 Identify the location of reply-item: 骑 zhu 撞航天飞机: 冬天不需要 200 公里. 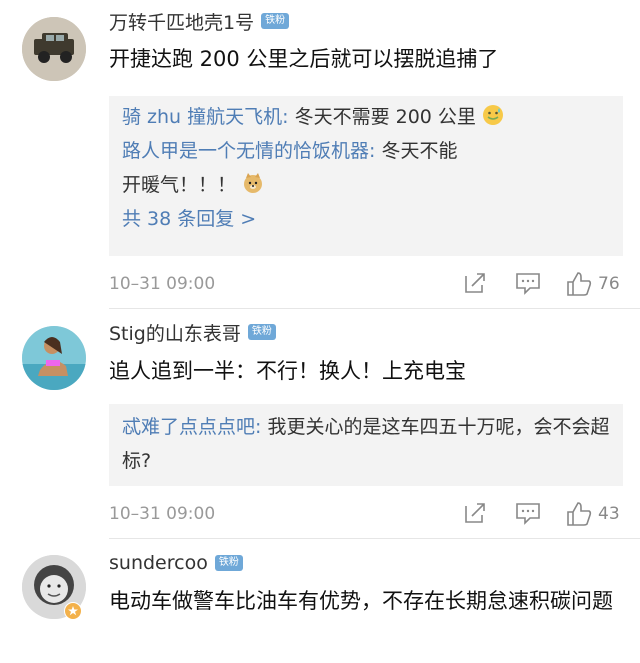
(366, 115).